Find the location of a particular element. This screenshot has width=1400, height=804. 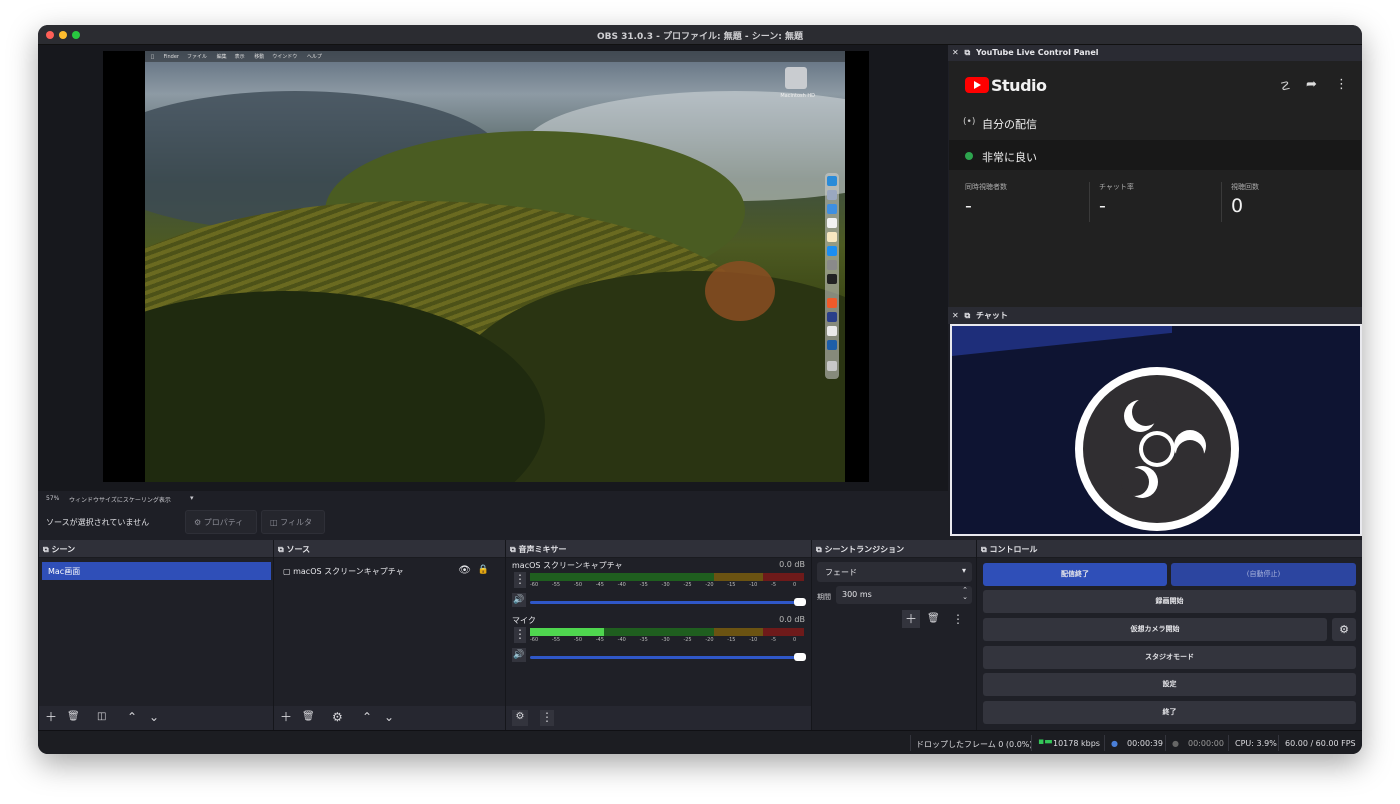

exit-button: 終了 is located at coordinates (1169, 712).